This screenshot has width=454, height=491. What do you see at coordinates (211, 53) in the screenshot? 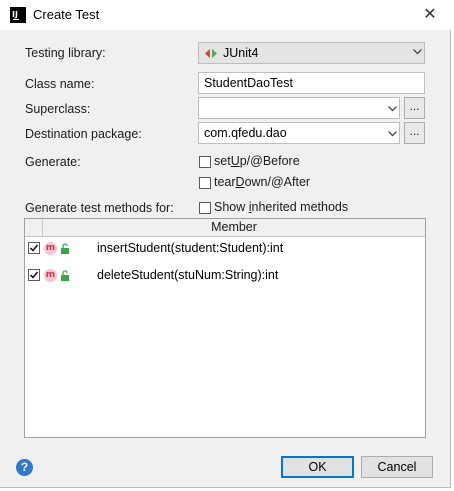
I see `junit-icon` at bounding box center [211, 53].